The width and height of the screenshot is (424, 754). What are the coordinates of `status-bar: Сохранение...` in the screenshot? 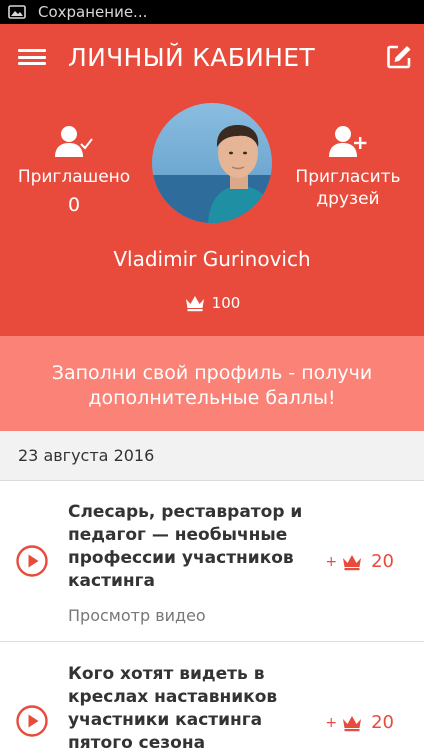 It's located at (212, 12).